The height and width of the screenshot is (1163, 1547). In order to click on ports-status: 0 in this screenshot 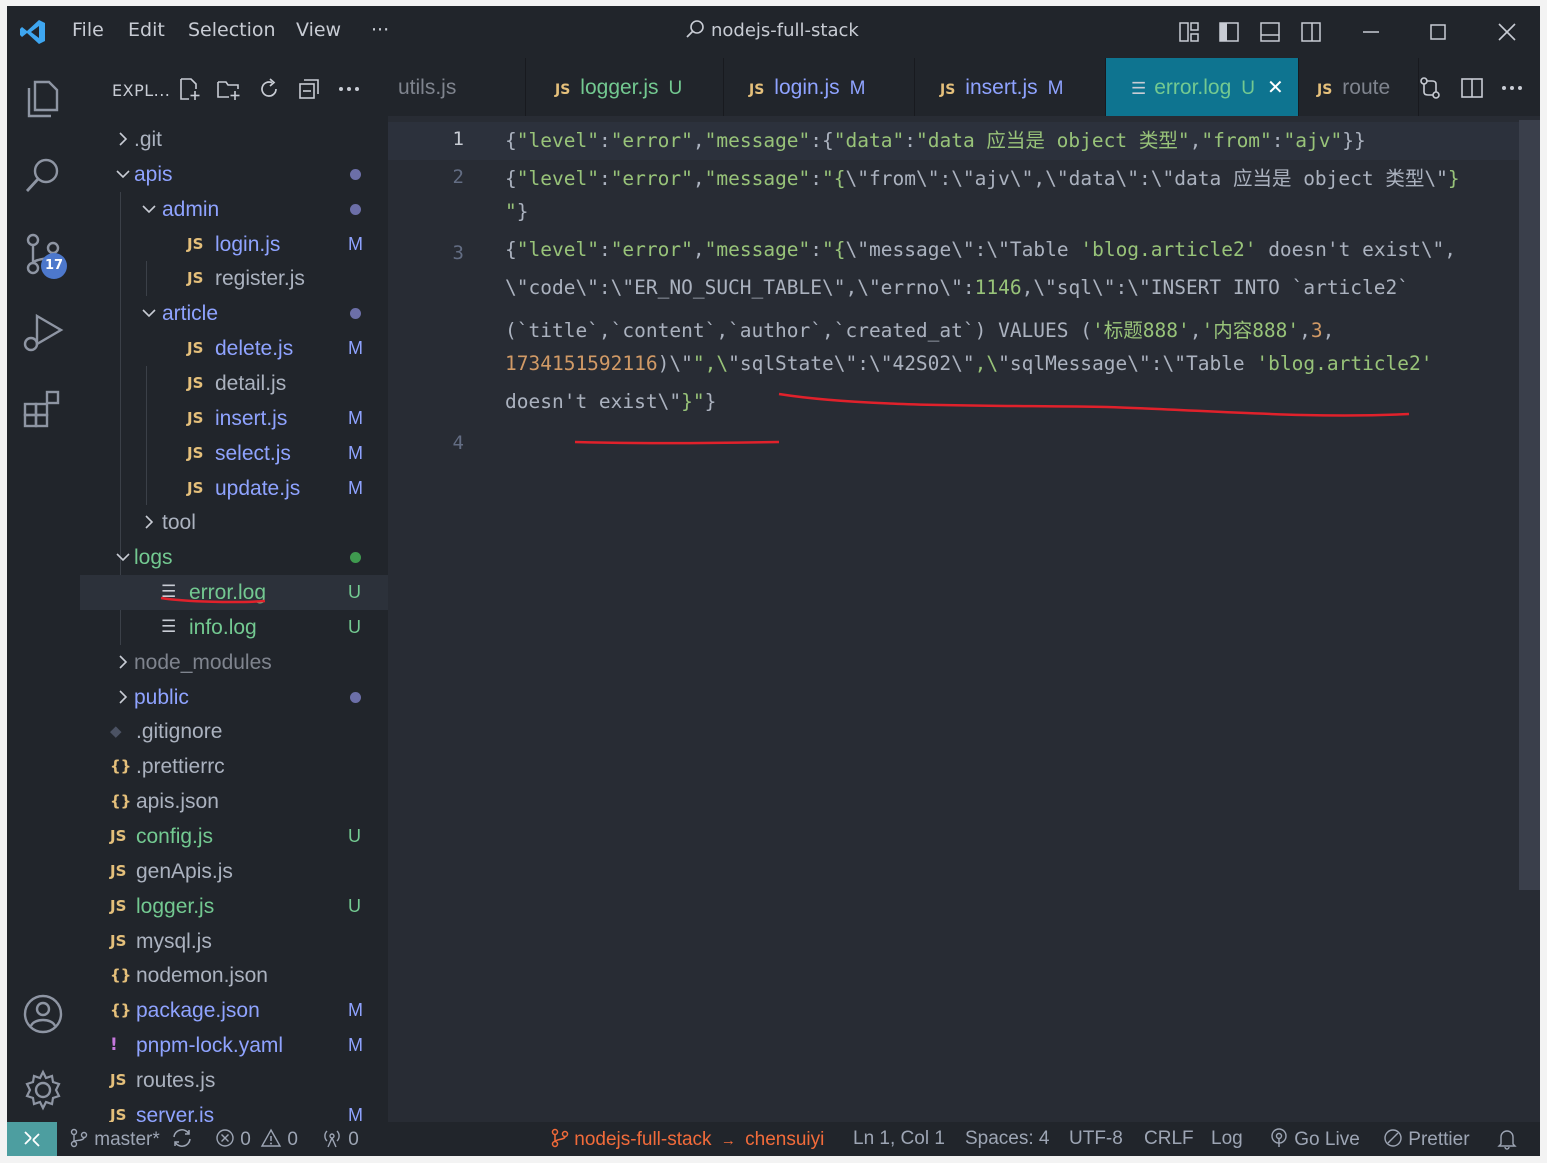, I will do `click(340, 1139)`.